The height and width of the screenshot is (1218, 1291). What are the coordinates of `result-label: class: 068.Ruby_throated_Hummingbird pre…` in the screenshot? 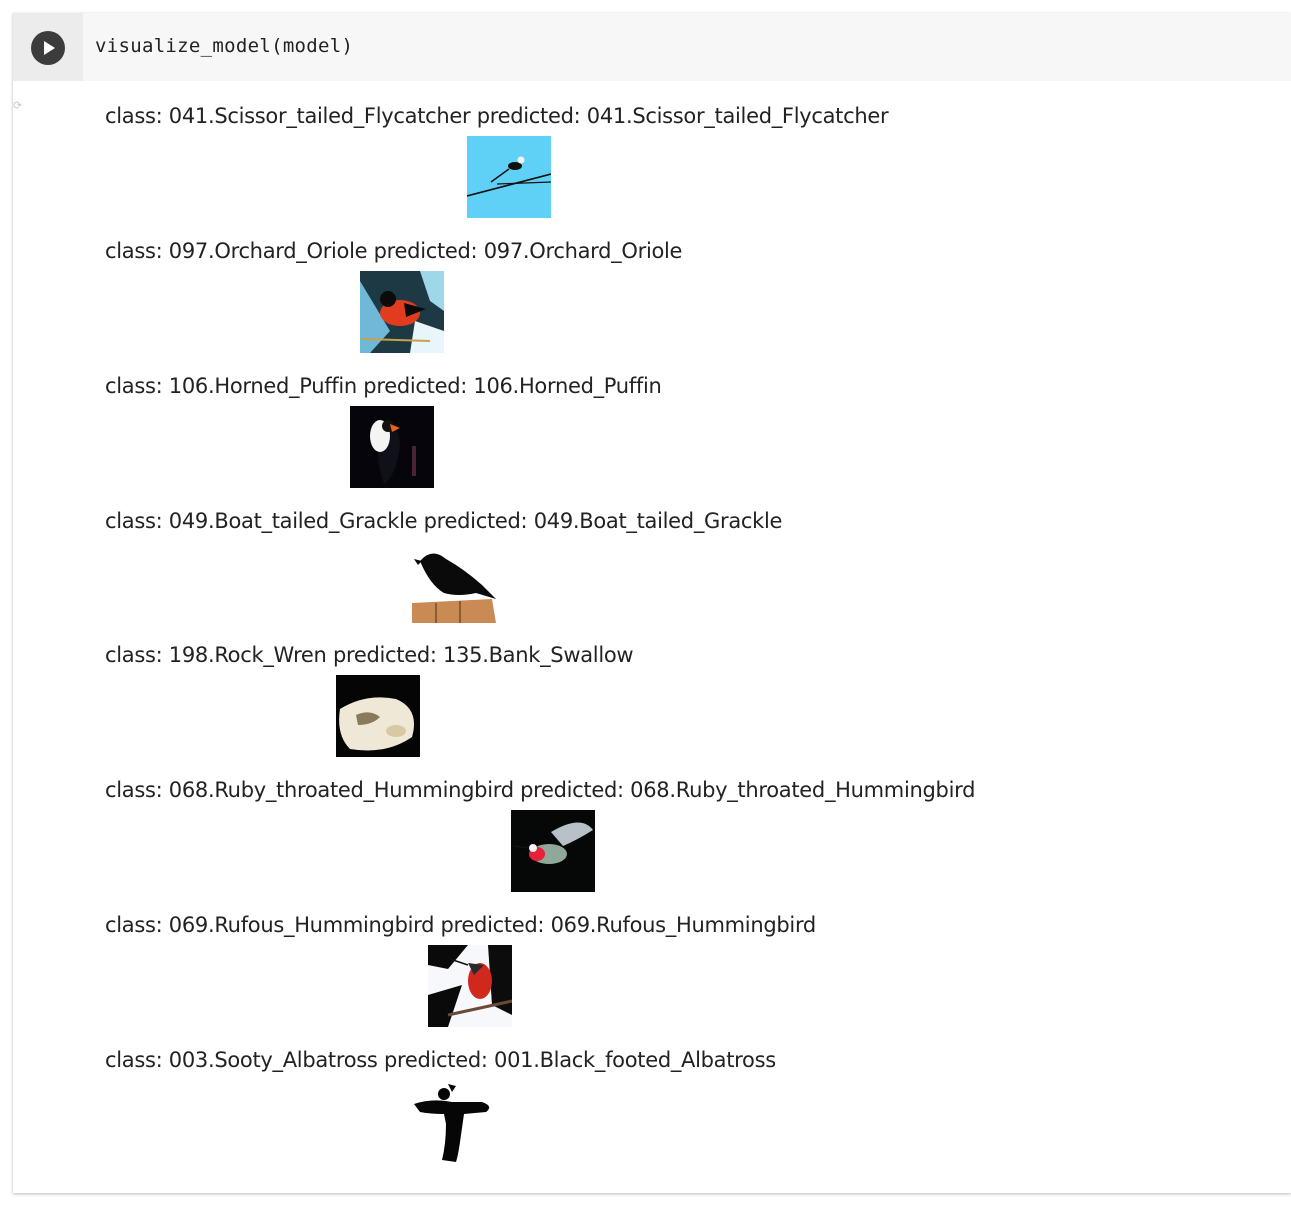 It's located at (540, 790).